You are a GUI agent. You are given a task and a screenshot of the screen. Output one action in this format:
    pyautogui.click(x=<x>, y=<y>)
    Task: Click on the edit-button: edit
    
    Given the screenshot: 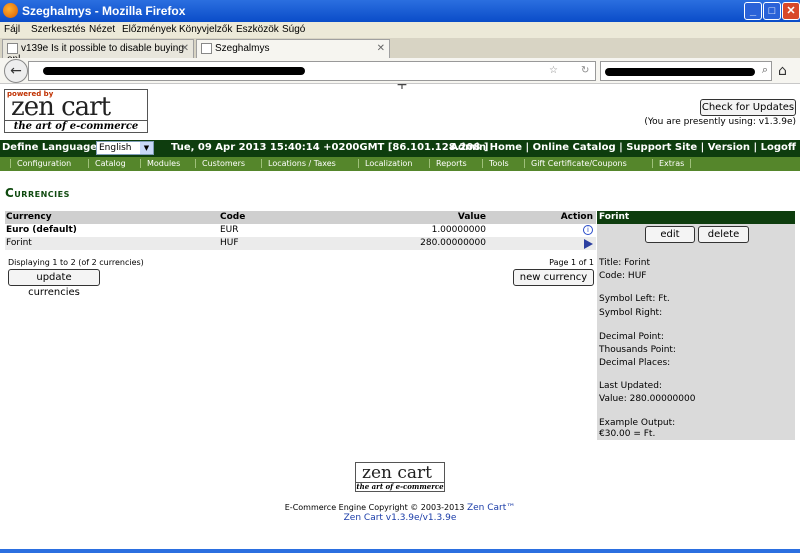 What is the action you would take?
    pyautogui.click(x=670, y=234)
    